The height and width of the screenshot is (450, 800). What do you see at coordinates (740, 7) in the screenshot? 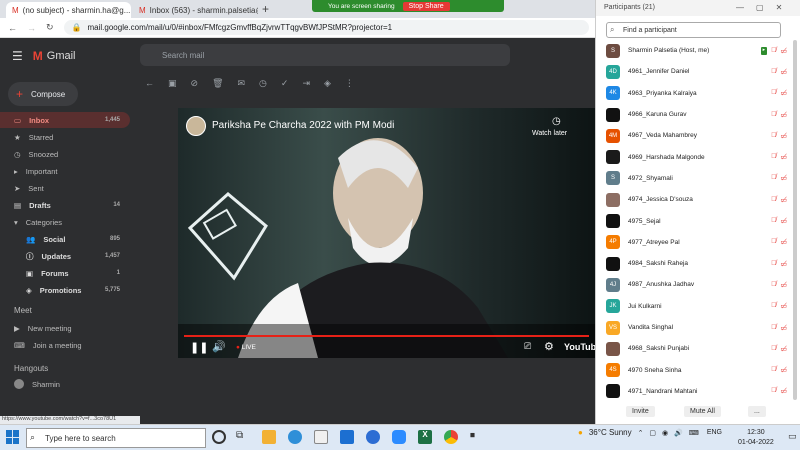
I see `minimize-icon: —` at bounding box center [740, 7].